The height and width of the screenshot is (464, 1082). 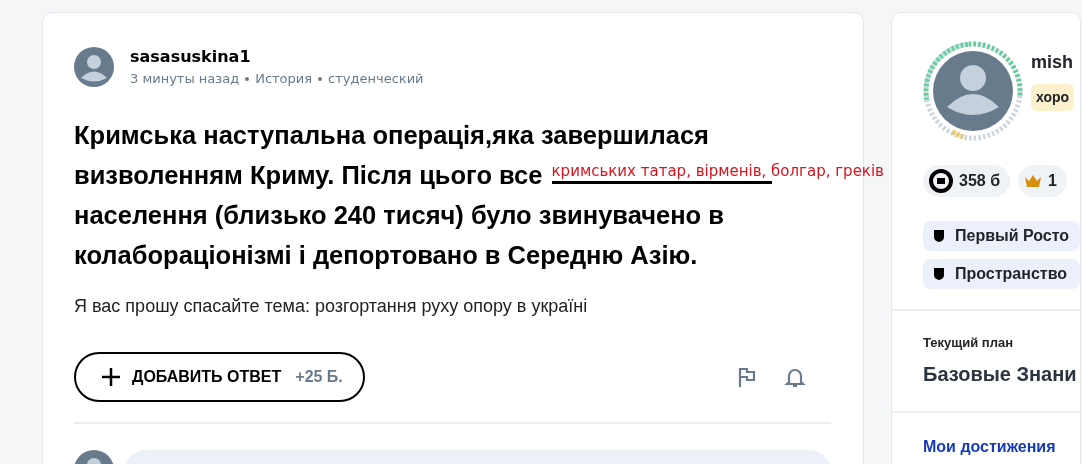 What do you see at coordinates (1033, 181) in the screenshot?
I see `crown-icon` at bounding box center [1033, 181].